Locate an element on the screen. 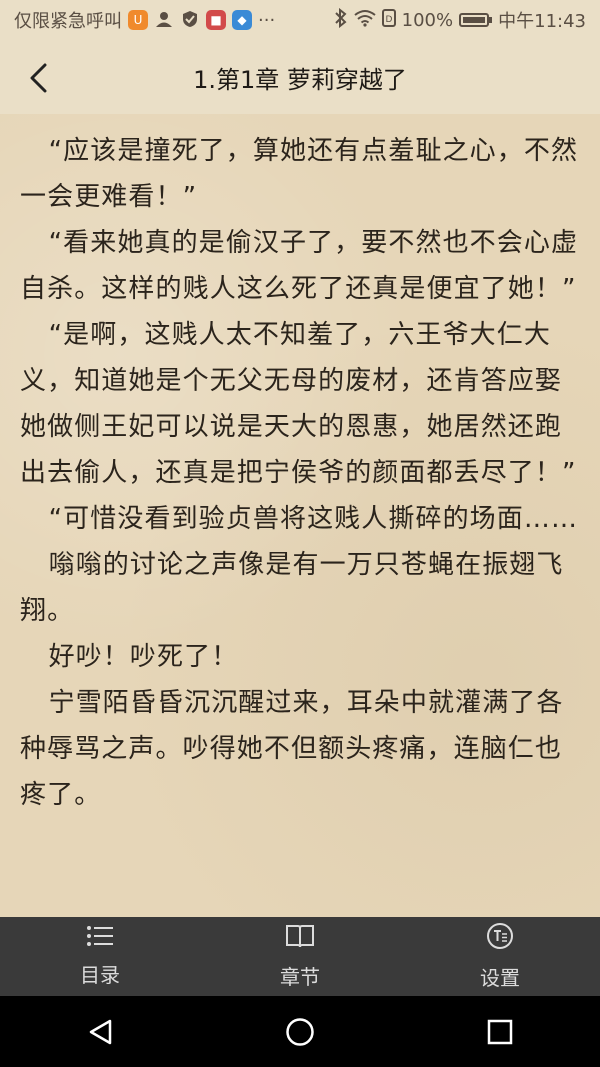 Image resolution: width=600 pixels, height=1067 pixels. nav-back-button is located at coordinates (100, 1032).